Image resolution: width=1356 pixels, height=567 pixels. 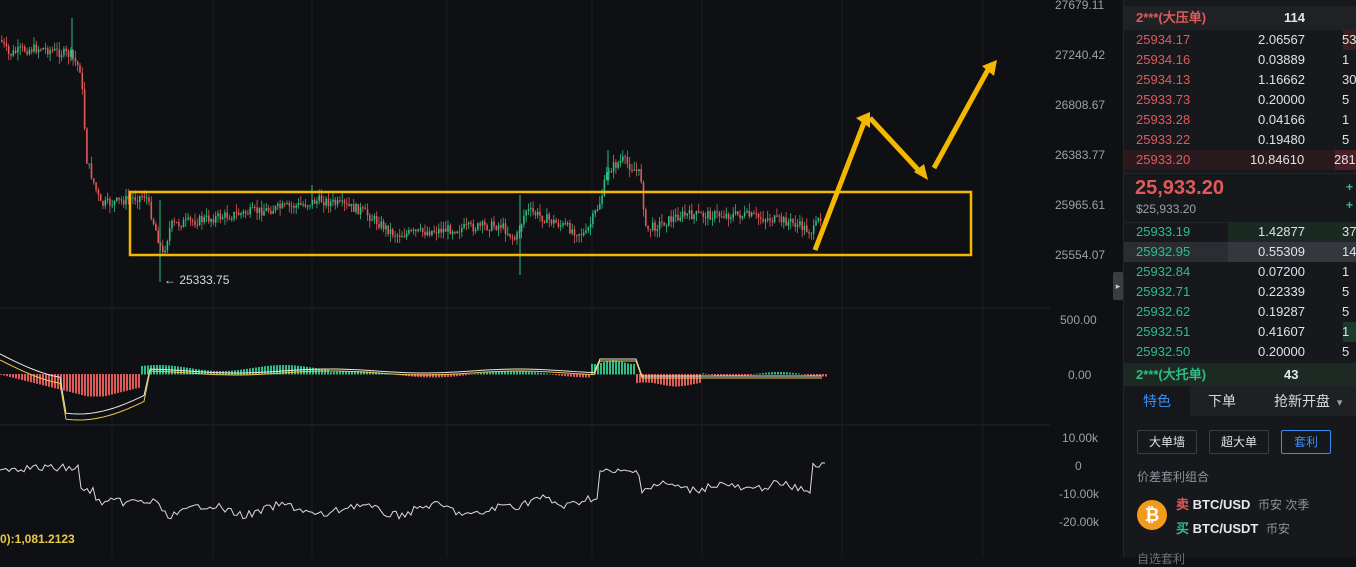 I want to click on bid-qty: 0.41607, so click(x=1281, y=331).